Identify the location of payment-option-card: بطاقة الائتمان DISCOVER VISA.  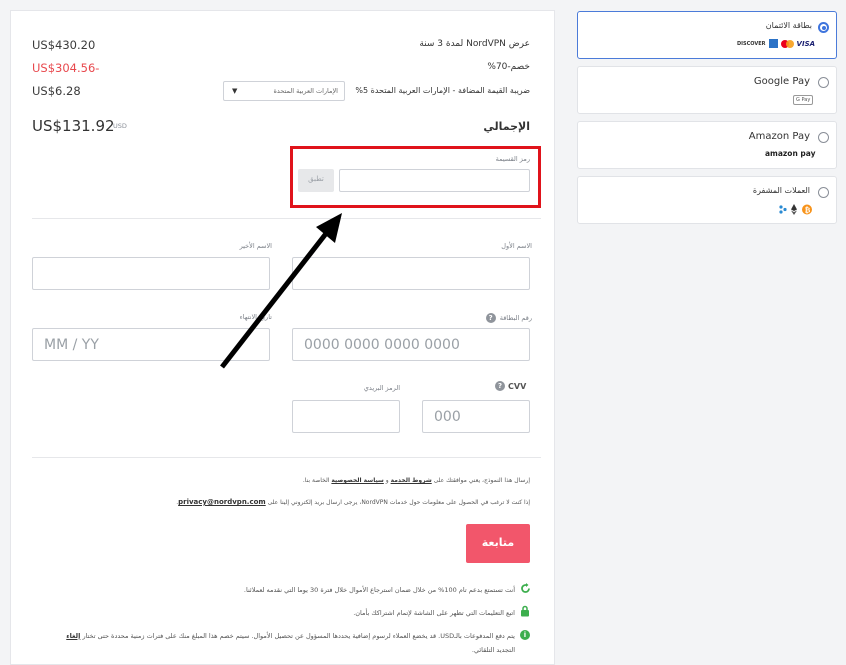
(707, 35).